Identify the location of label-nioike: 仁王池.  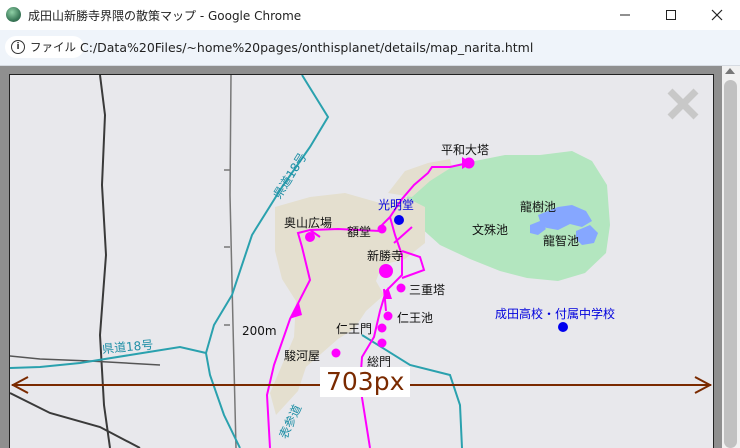
(415, 318).